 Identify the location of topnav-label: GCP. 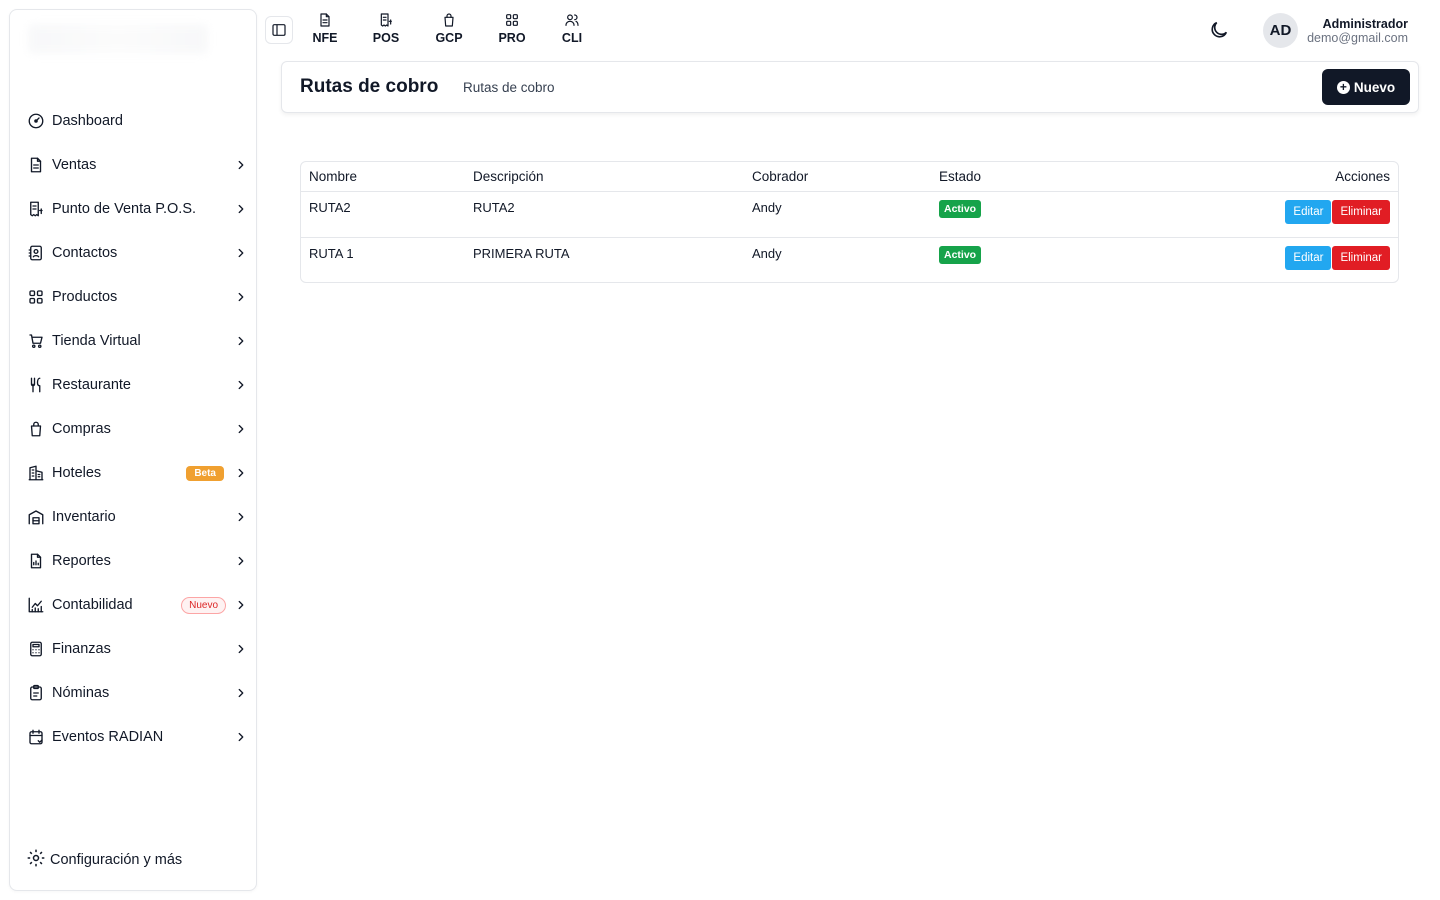
(449, 38).